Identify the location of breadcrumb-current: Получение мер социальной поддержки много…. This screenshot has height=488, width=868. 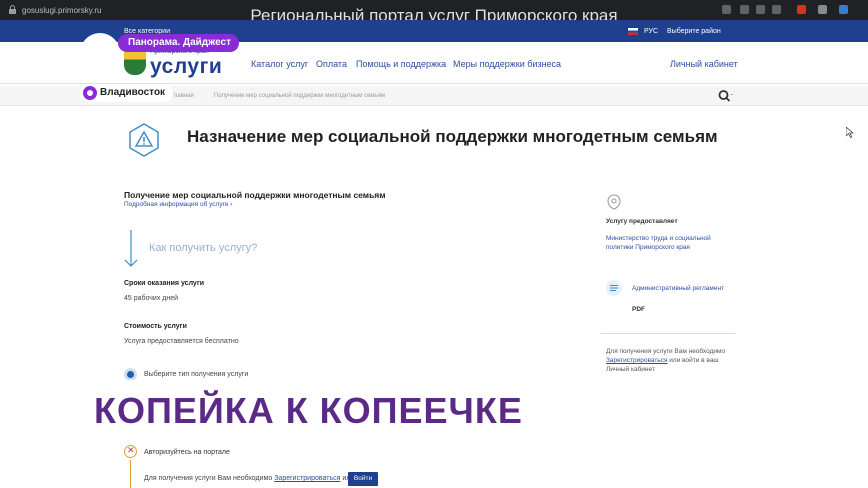
(300, 96).